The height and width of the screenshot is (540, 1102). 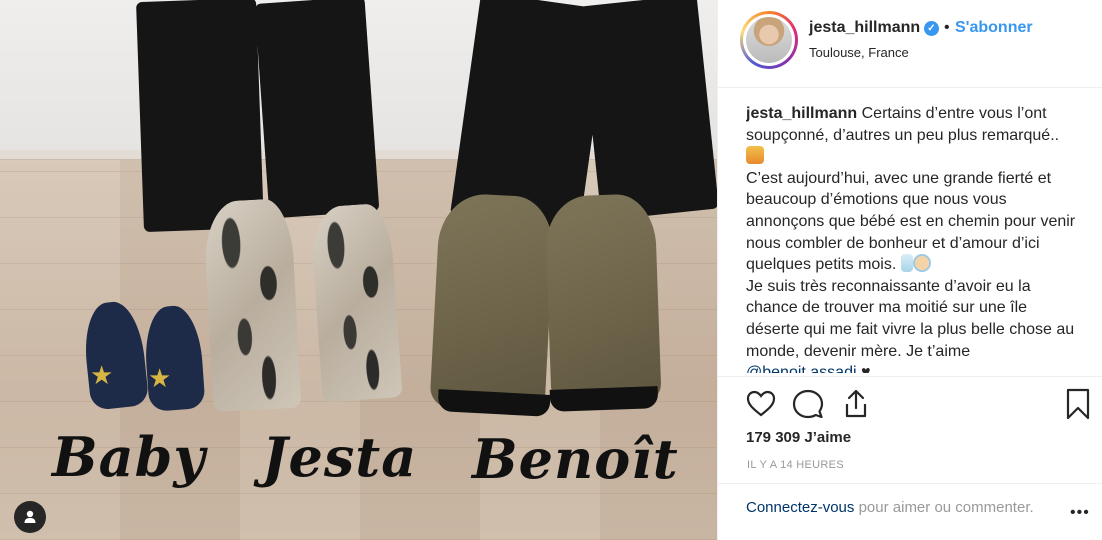 What do you see at coordinates (800, 507) in the screenshot?
I see `login-link: Connectez-vous` at bounding box center [800, 507].